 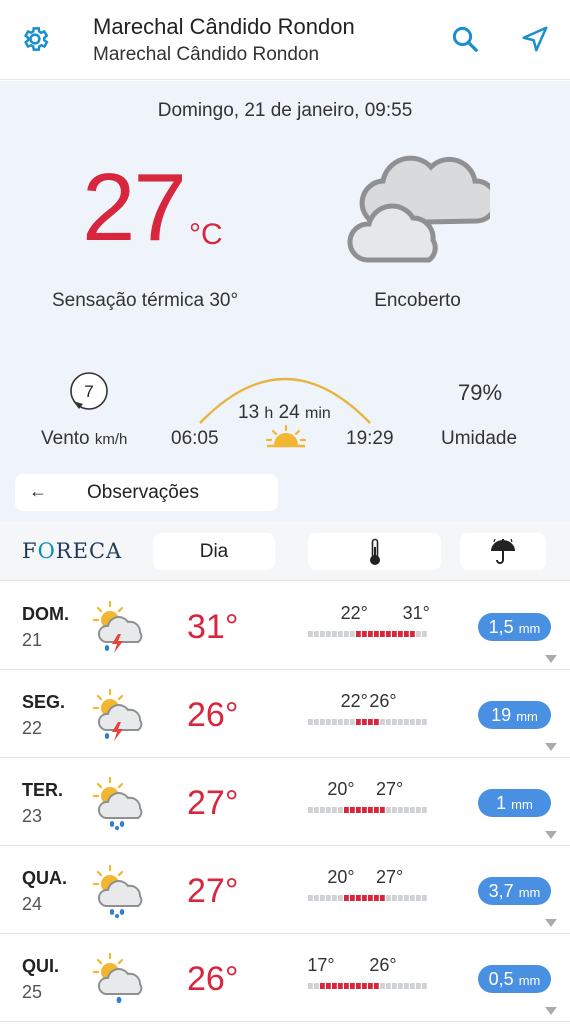 What do you see at coordinates (41, 966) in the screenshot?
I see `forecast-day: QUI.` at bounding box center [41, 966].